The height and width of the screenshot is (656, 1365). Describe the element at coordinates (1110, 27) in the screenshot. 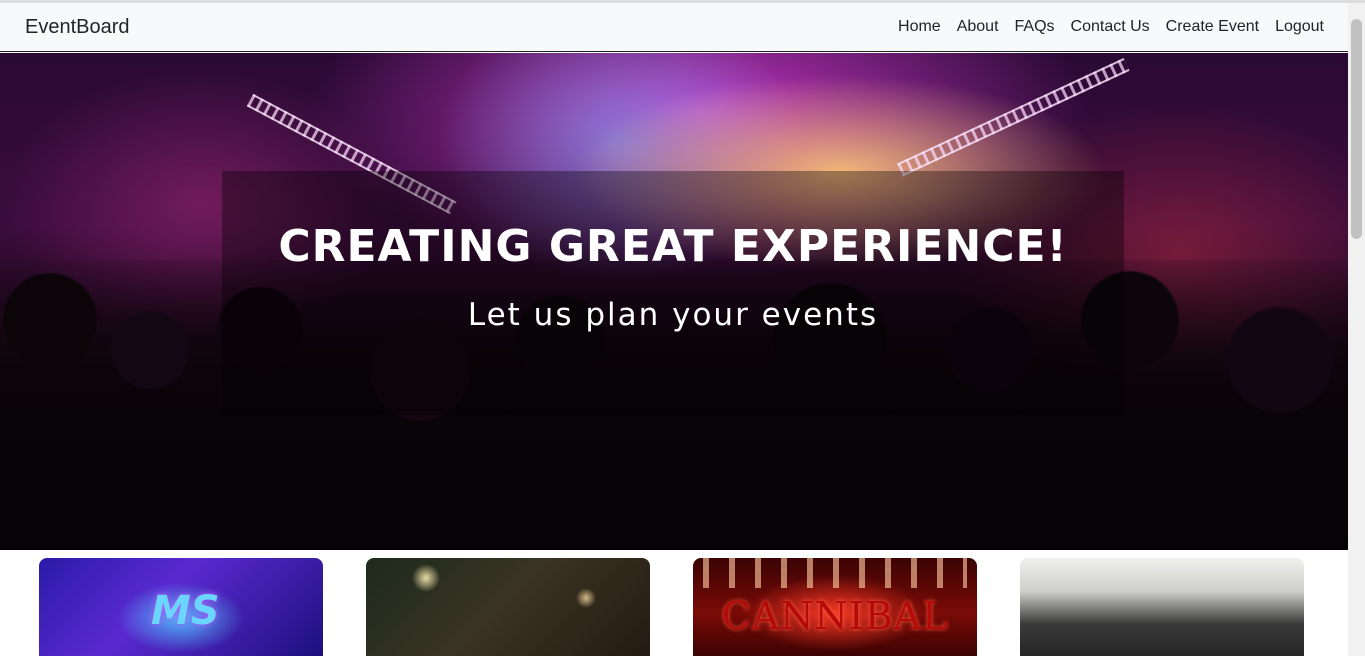

I see `nav-link-contact-us: Contact Us` at that location.